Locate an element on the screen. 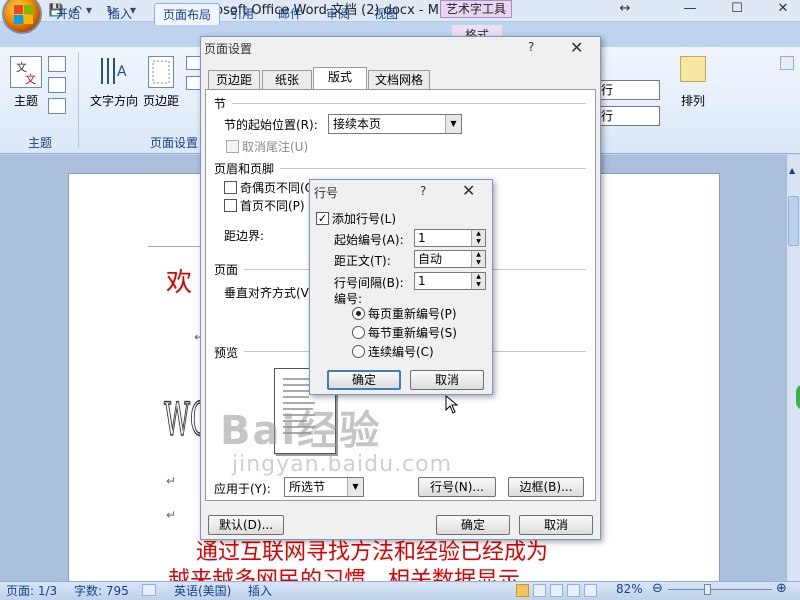 This screenshot has height=600, width=800. section-start-label: 节的起始位置(R): is located at coordinates (271, 125).